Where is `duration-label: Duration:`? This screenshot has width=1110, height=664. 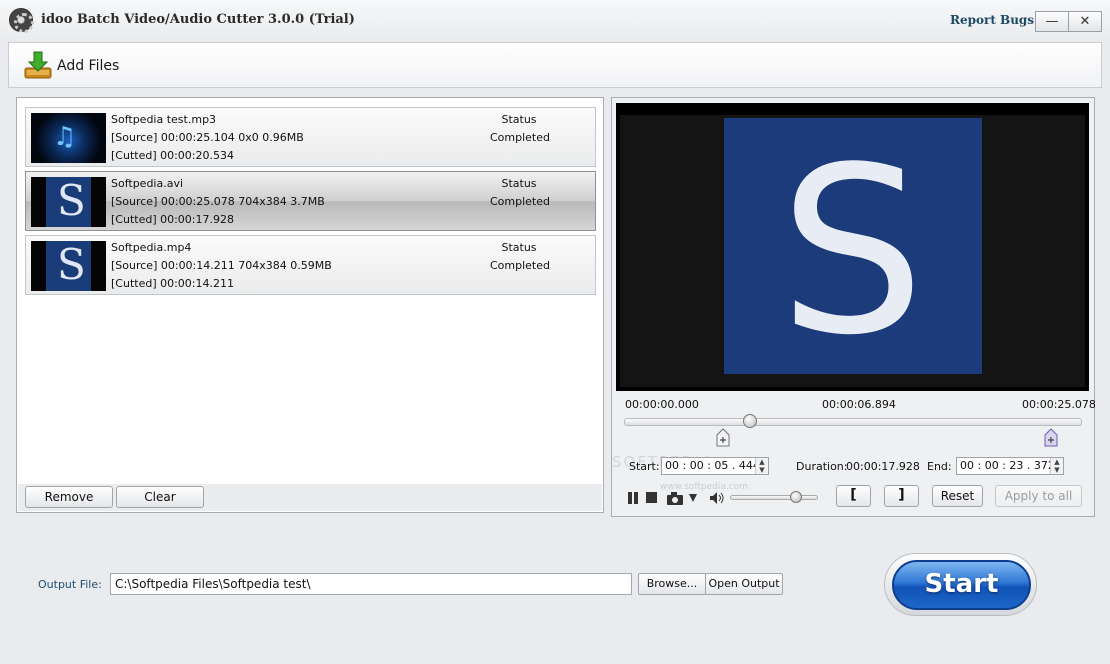 duration-label: Duration: is located at coordinates (822, 466).